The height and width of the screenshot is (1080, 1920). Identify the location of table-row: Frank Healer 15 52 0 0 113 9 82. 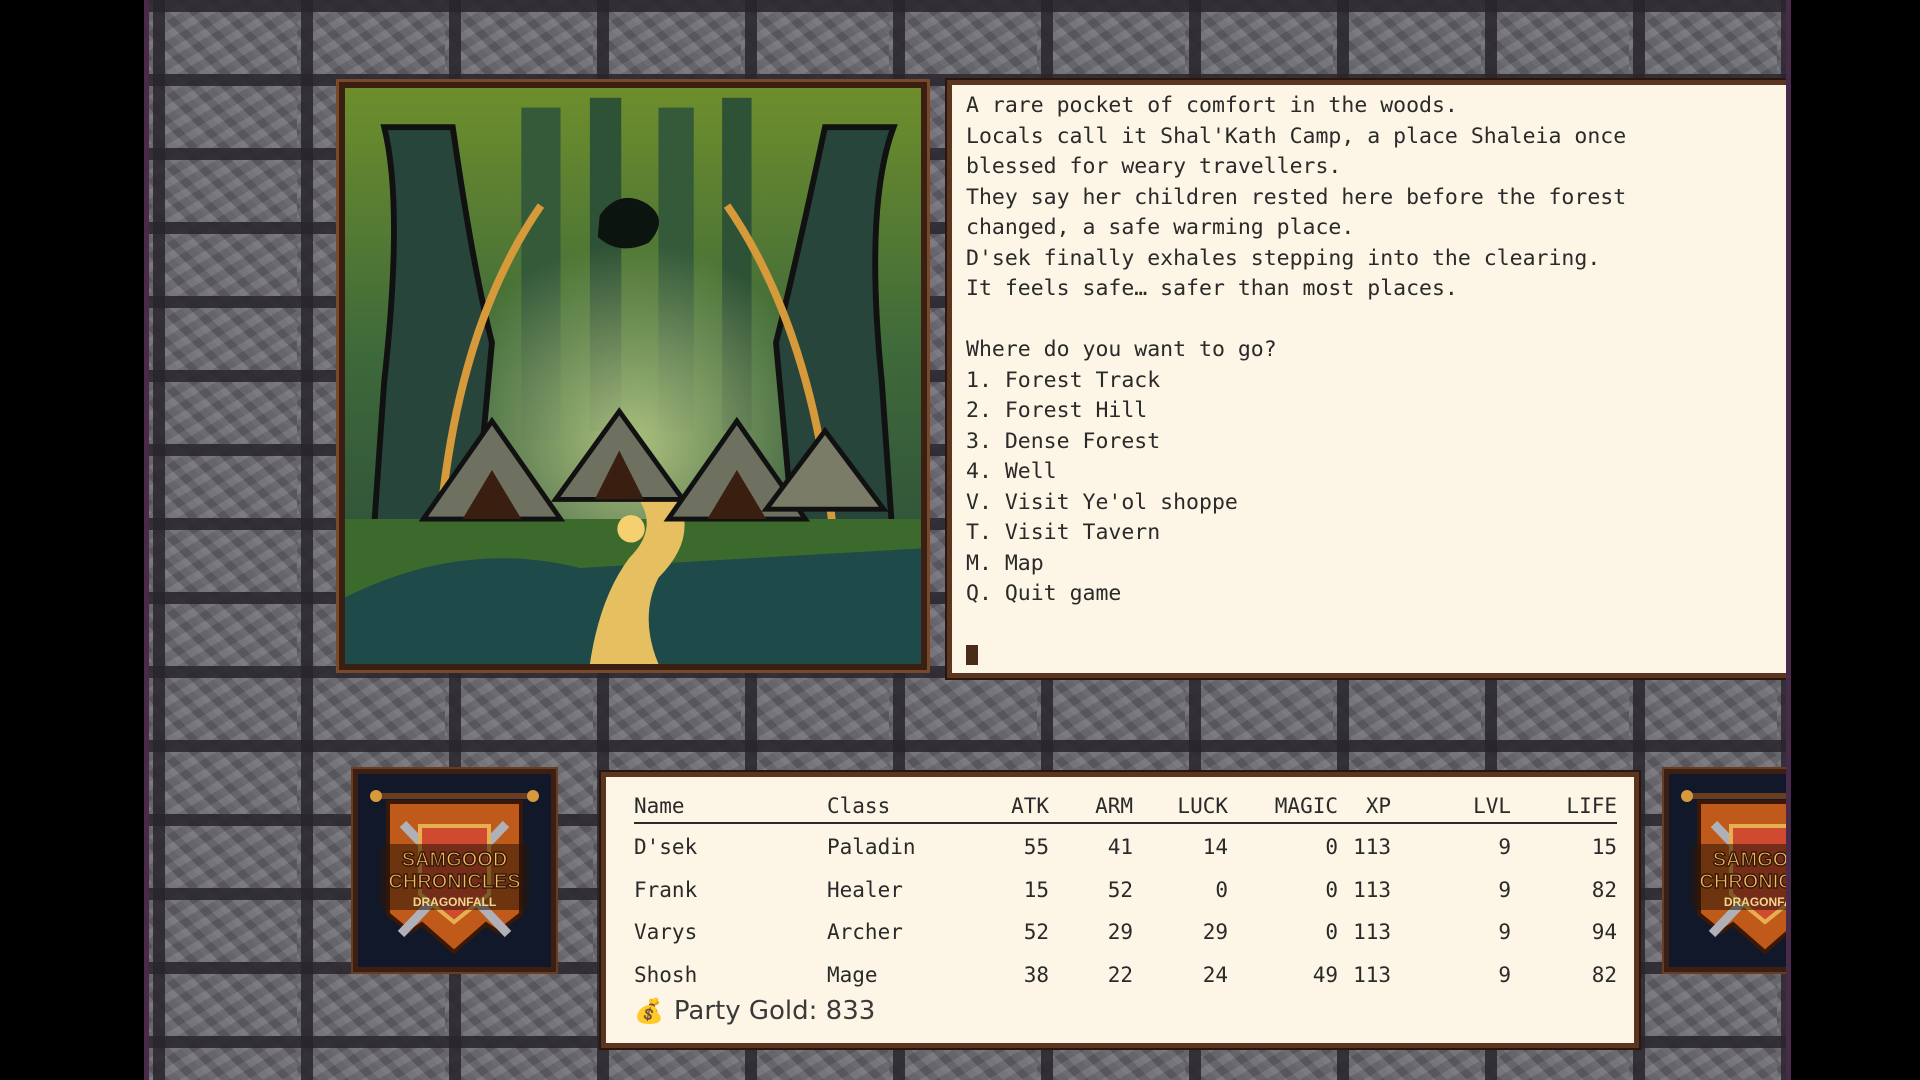
(1125, 890).